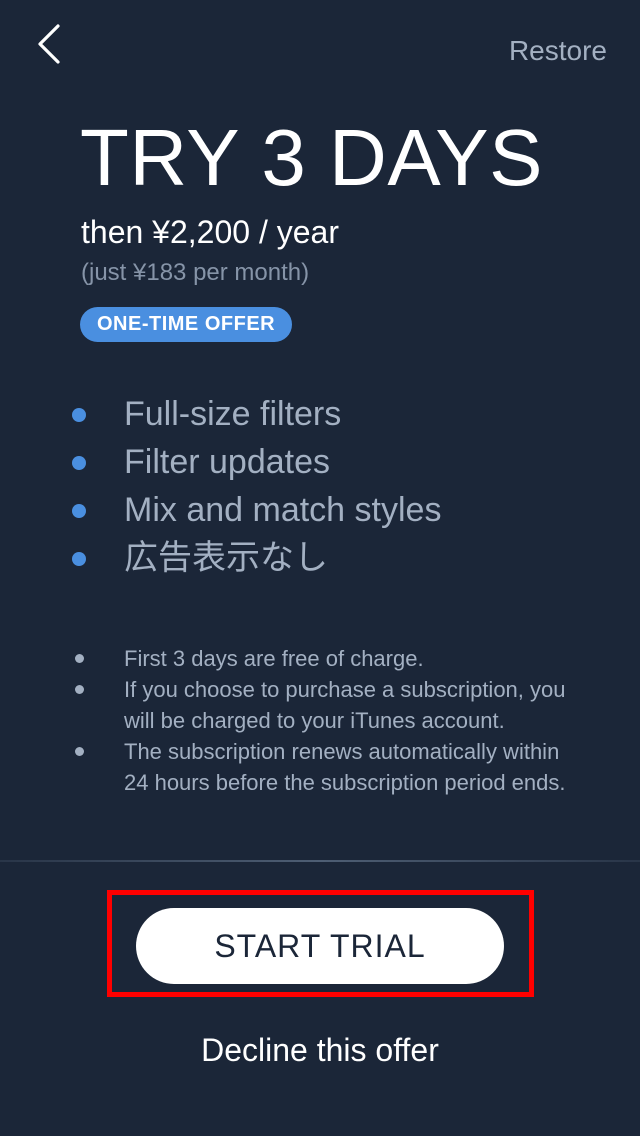  What do you see at coordinates (320, 861) in the screenshot?
I see `divider` at bounding box center [320, 861].